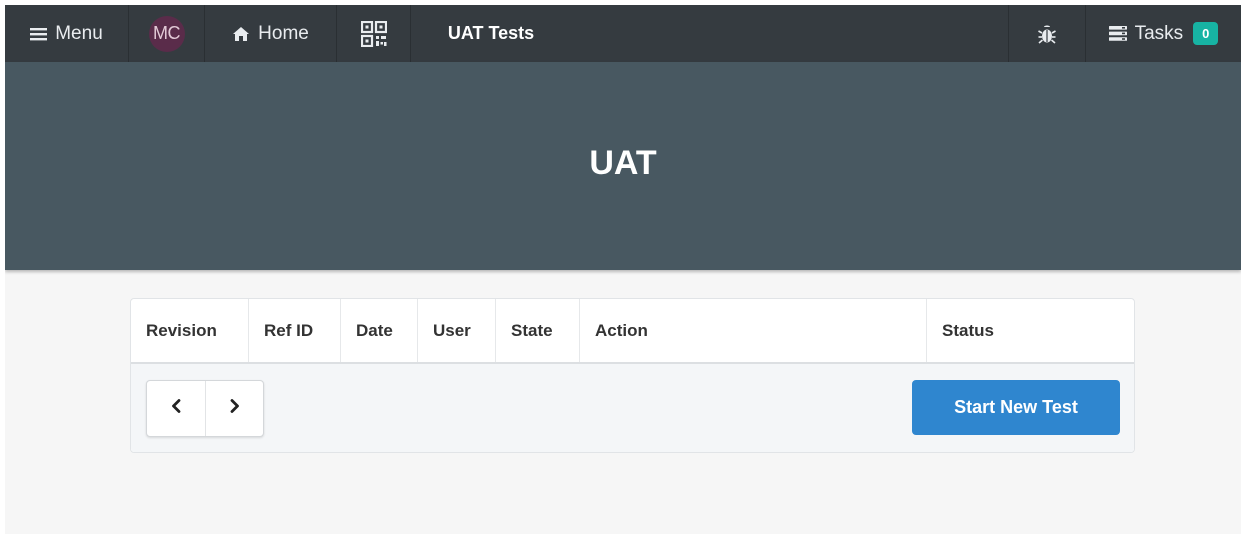 This screenshot has height=534, width=1241. What do you see at coordinates (1159, 33) in the screenshot?
I see `tasks-label: Tasks` at bounding box center [1159, 33].